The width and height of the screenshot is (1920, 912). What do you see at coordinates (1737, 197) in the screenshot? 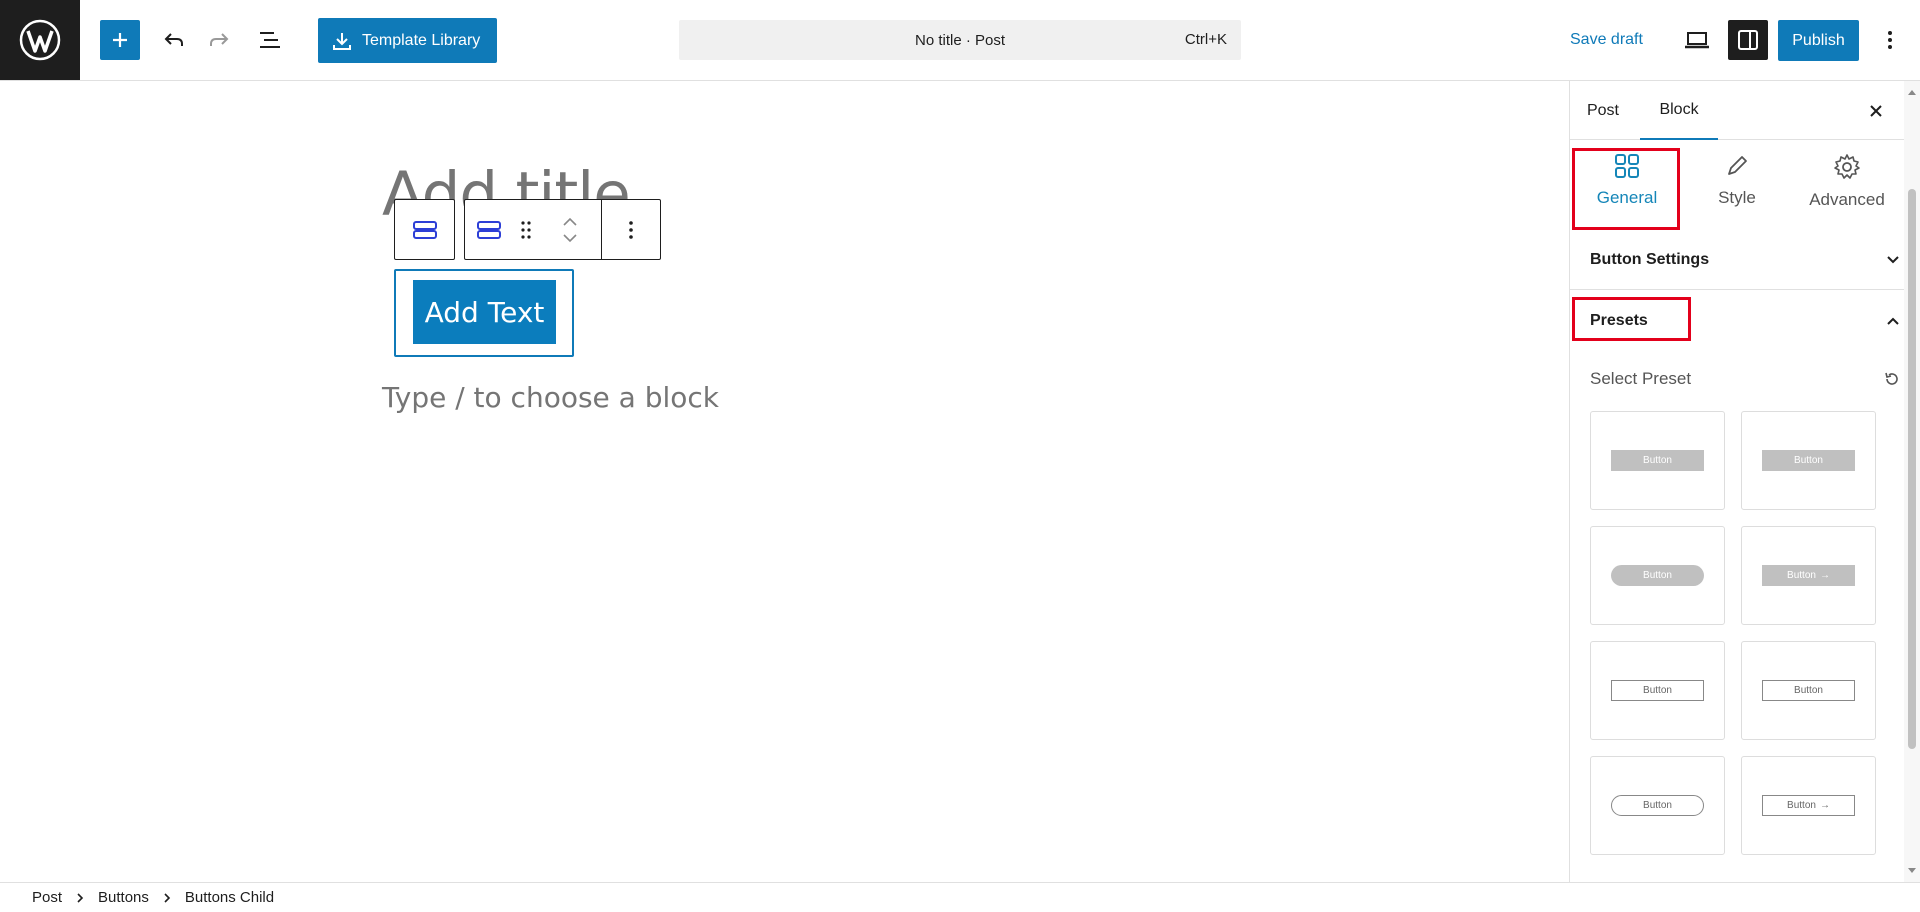
I see `tab-style-label: Style` at bounding box center [1737, 197].